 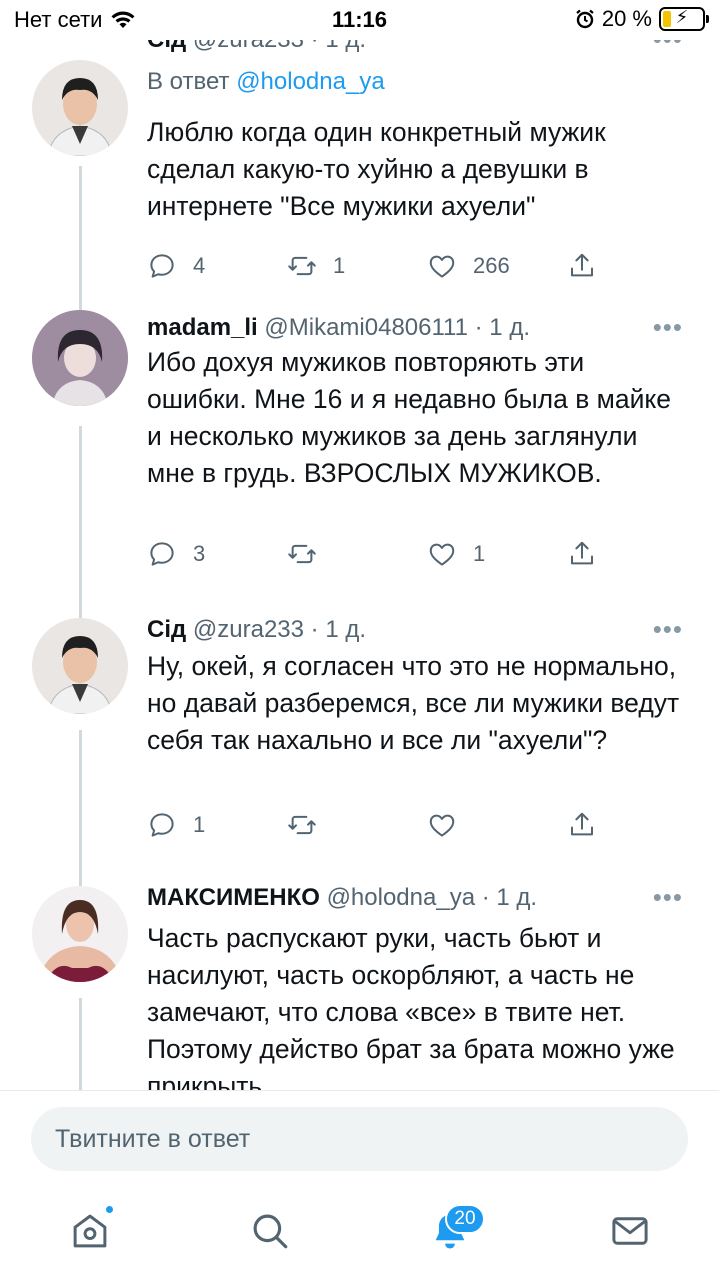 I want to click on nav-notifications: 20, so click(x=457, y=1228).